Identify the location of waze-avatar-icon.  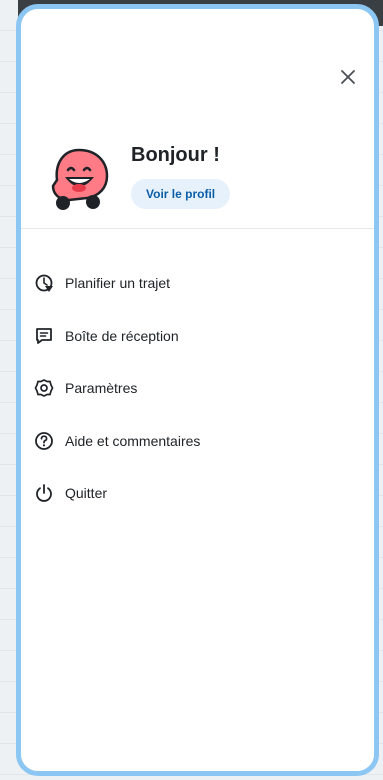
(80, 179).